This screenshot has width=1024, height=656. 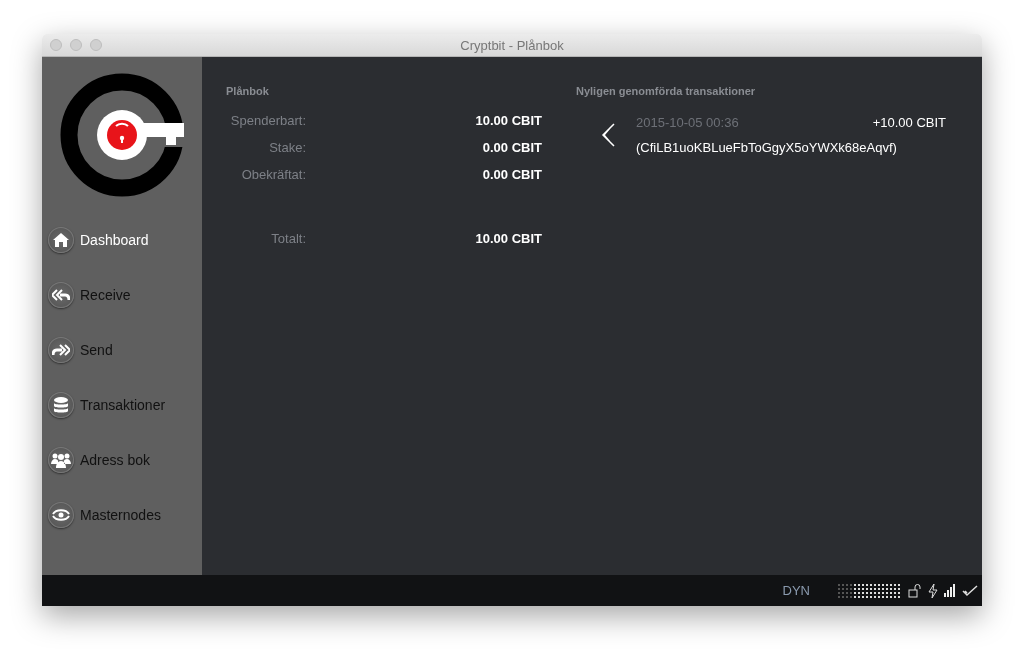 I want to click on nav-item: Adress bok, so click(x=125, y=460).